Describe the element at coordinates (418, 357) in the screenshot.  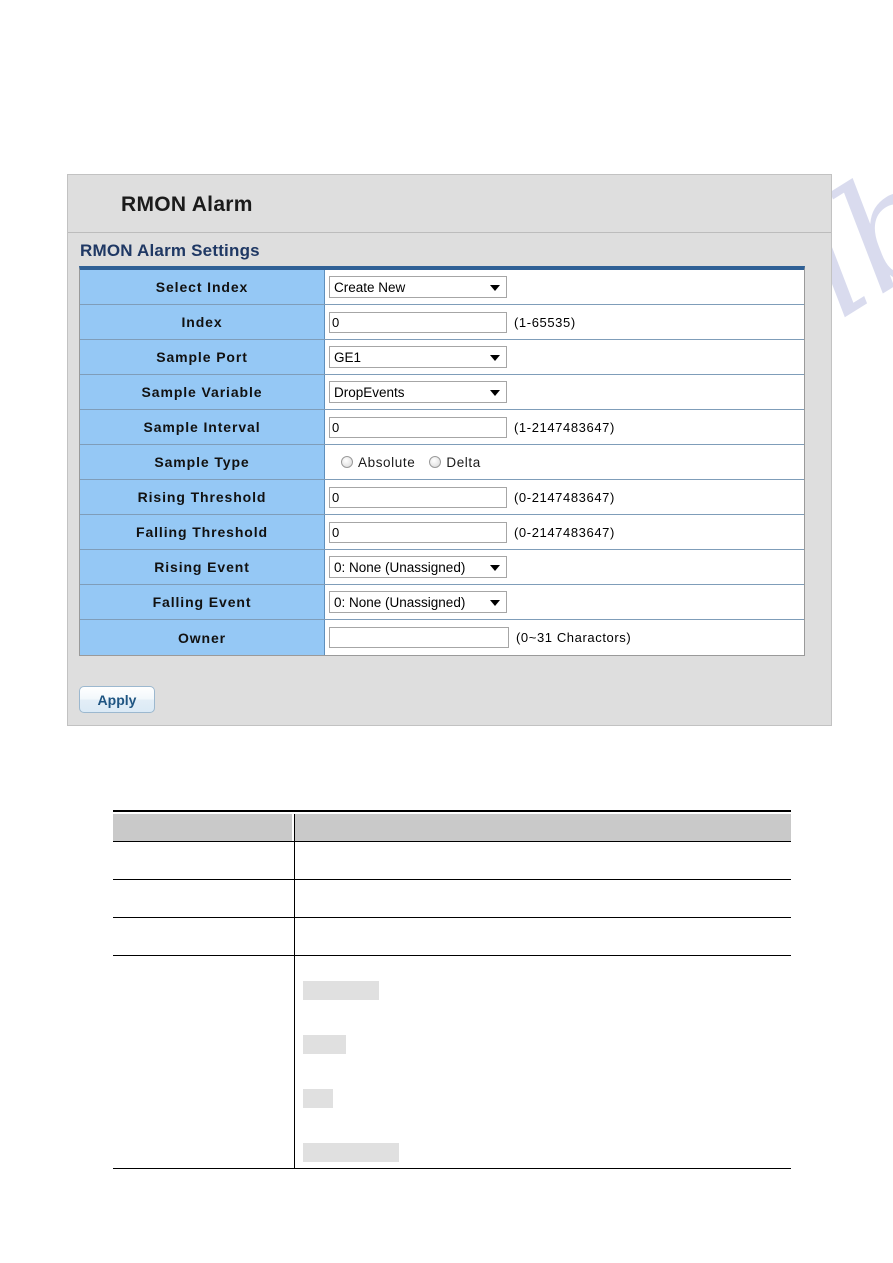
I see `sample-port-dropdown: GE1` at that location.